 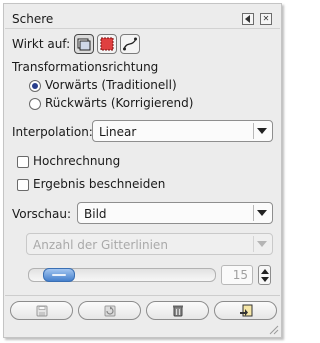 I want to click on save-options-button, so click(x=41, y=310).